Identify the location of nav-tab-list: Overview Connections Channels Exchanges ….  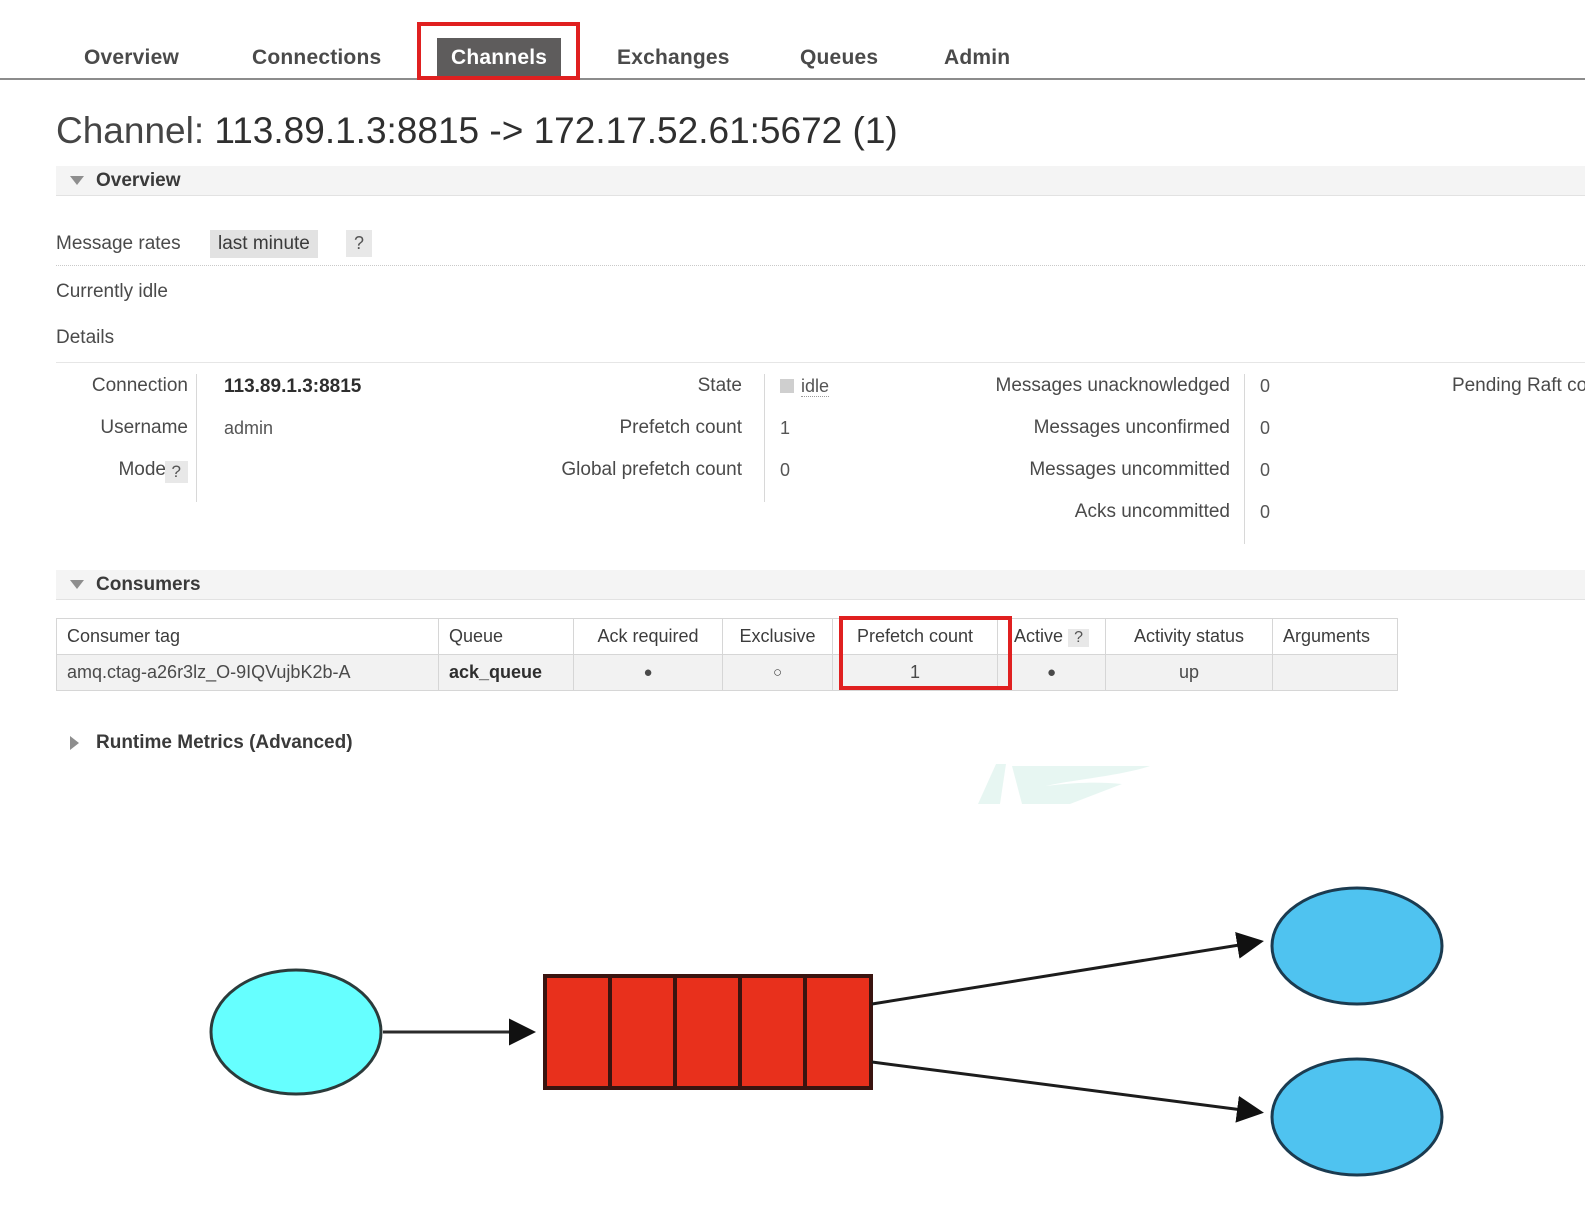
(792, 51).